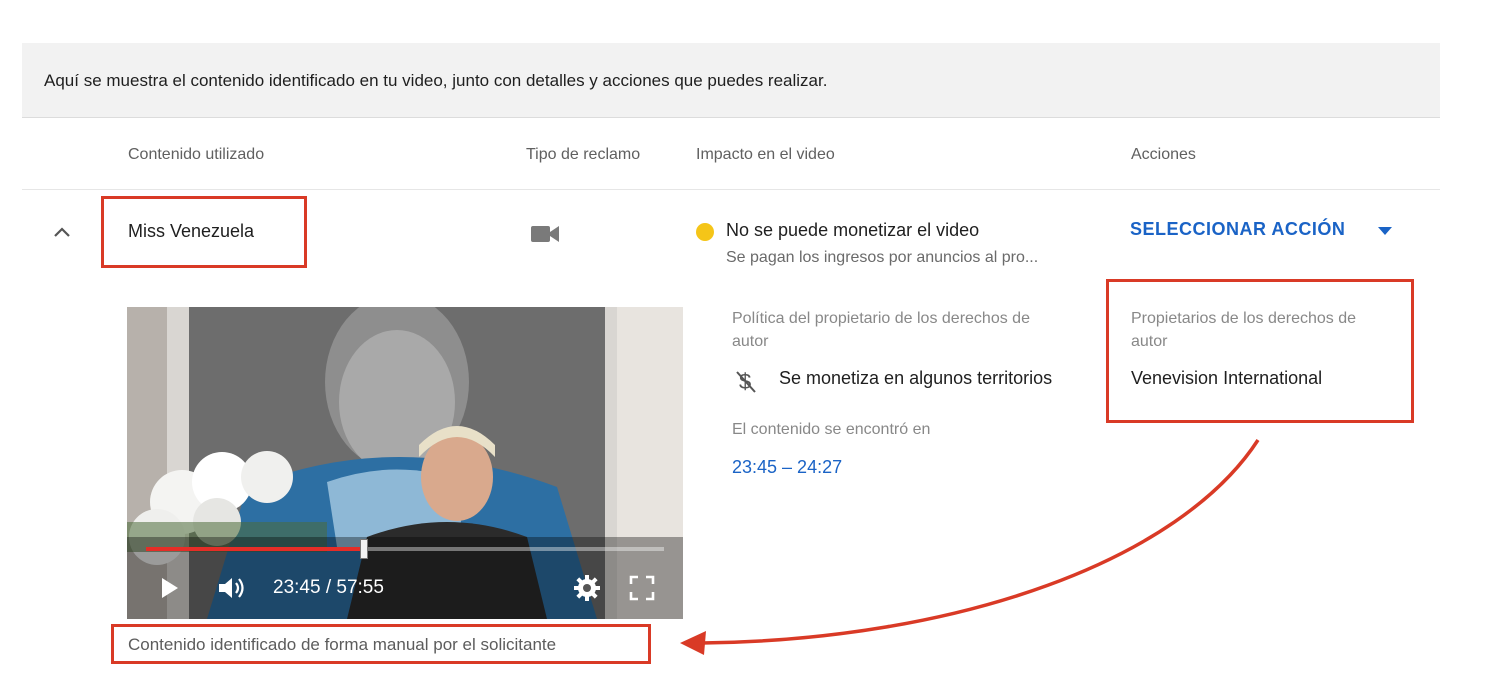  What do you see at coordinates (587, 588) in the screenshot?
I see `settings-gear-icon` at bounding box center [587, 588].